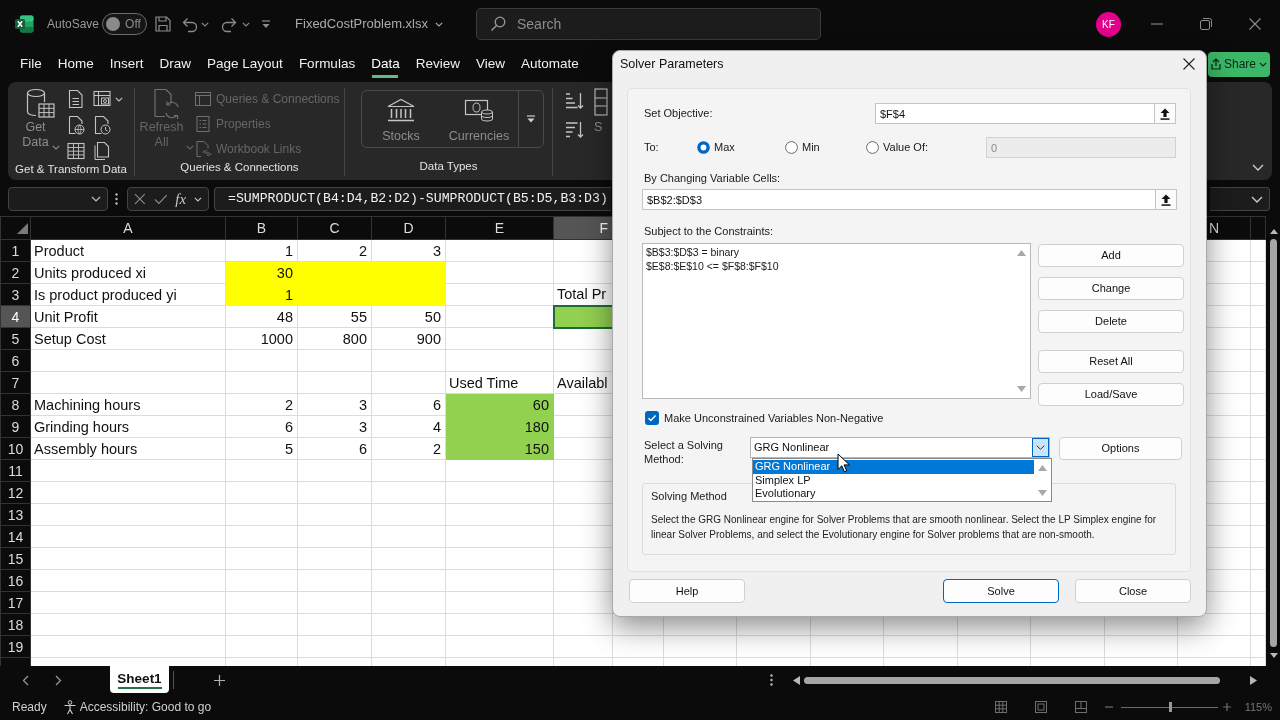 This screenshot has width=1280, height=720. Describe the element at coordinates (1273, 655) in the screenshot. I see `scroll-down-icon` at that location.